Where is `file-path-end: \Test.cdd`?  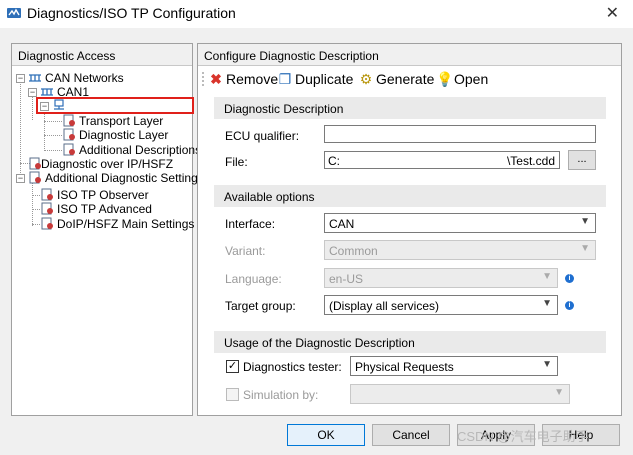
file-path-end: \Test.cdd is located at coordinates (530, 161).